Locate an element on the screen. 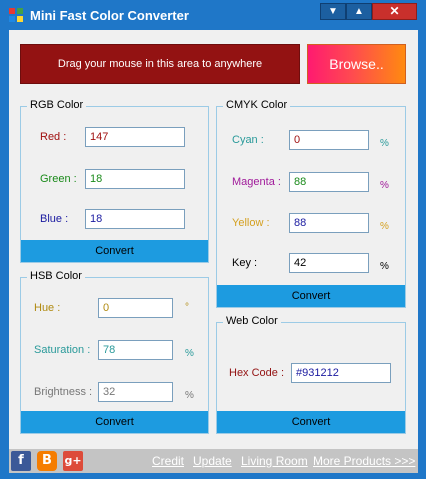 The width and height of the screenshot is (426, 479). magenta-label: Magenta : is located at coordinates (256, 182).